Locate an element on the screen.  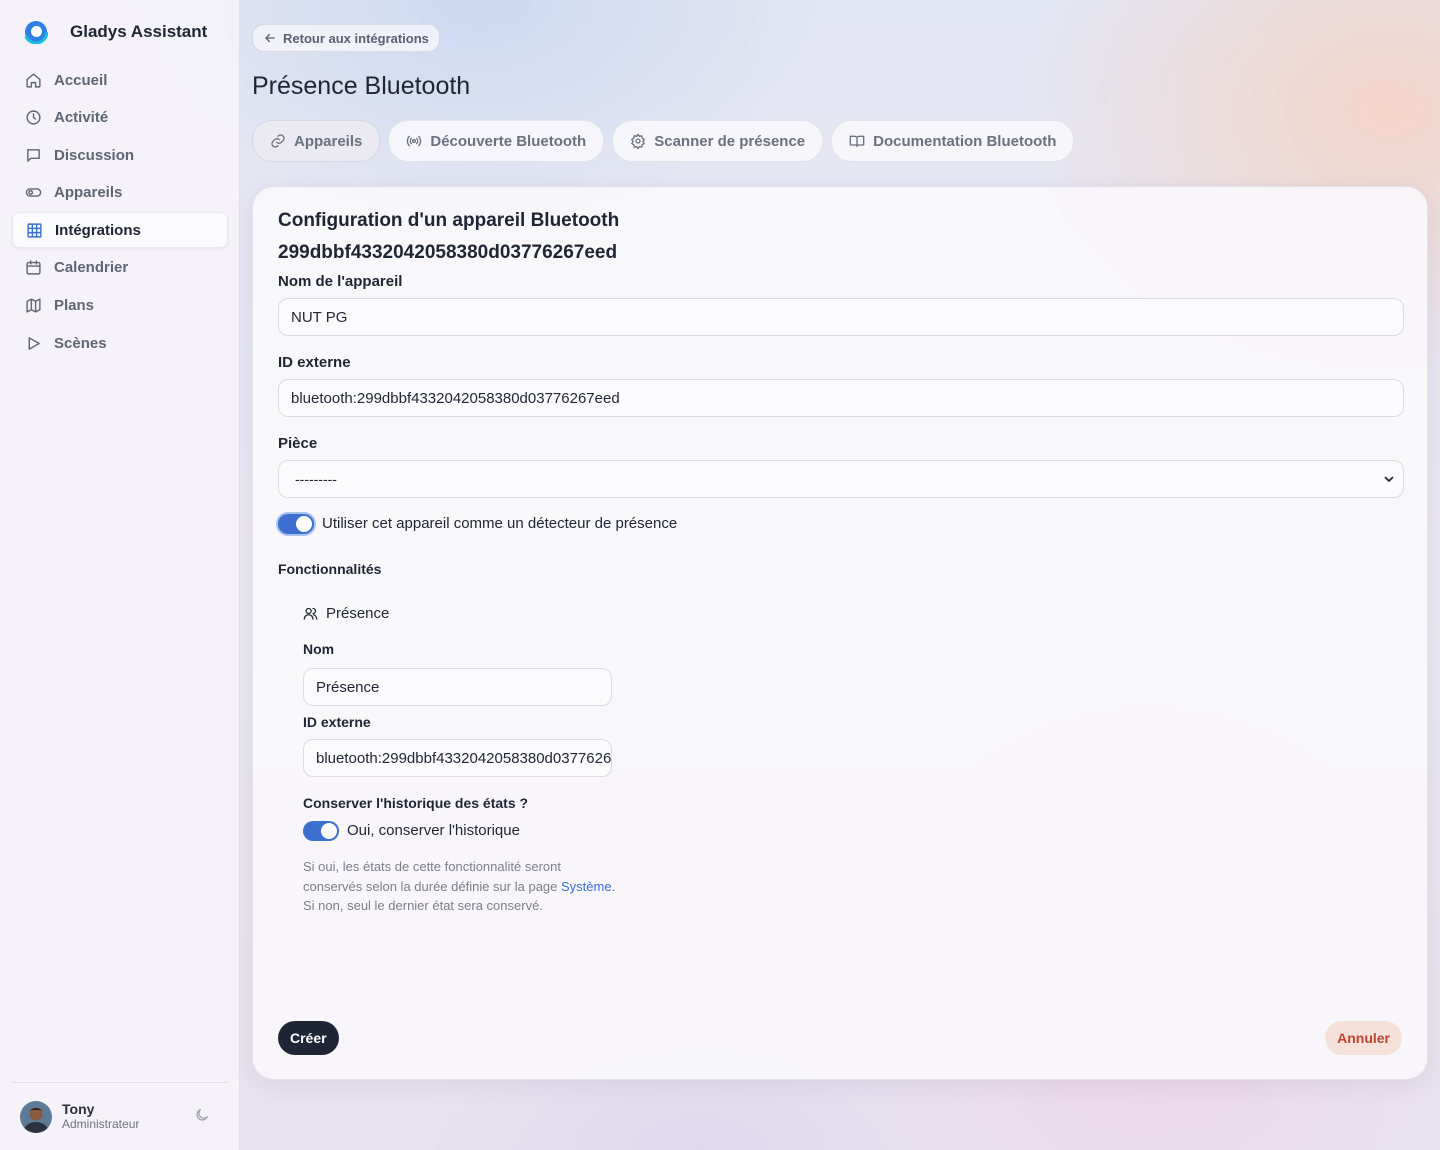
history-label: Conserver l'historique des états ? is located at coordinates (416, 803).